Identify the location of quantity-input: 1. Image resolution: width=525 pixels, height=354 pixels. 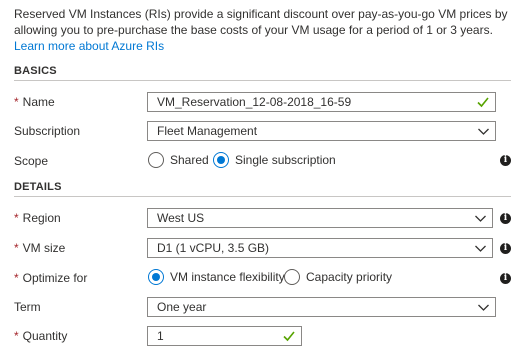
(224, 336).